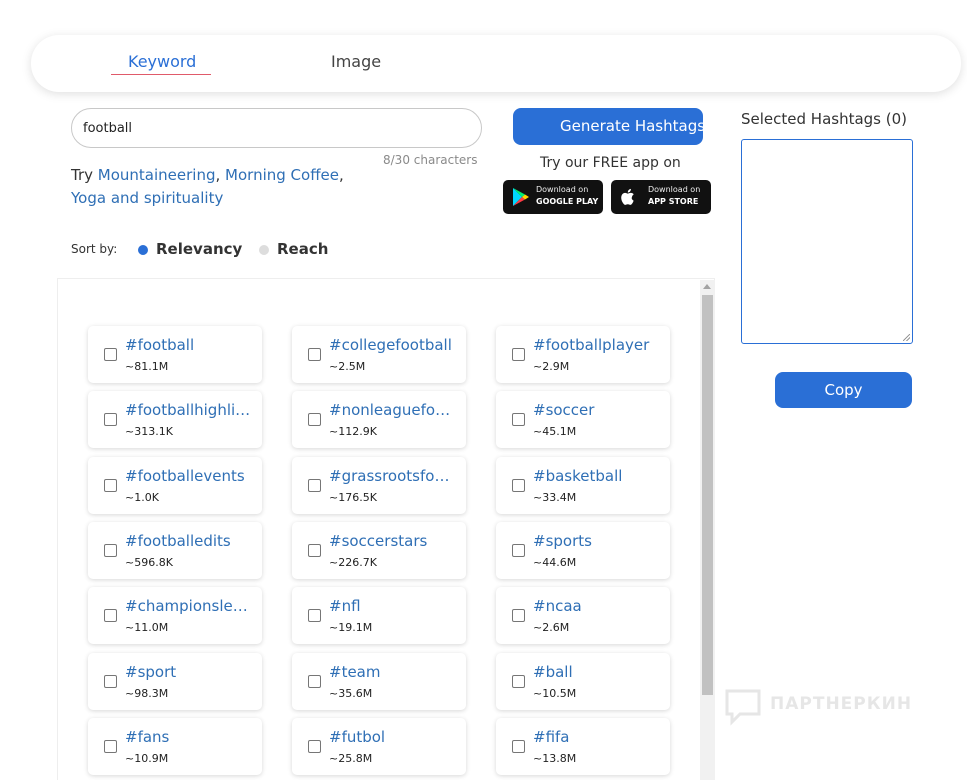 The height and width of the screenshot is (780, 967). What do you see at coordinates (199, 249) in the screenshot?
I see `sort-option-relevancy: Relevancy` at bounding box center [199, 249].